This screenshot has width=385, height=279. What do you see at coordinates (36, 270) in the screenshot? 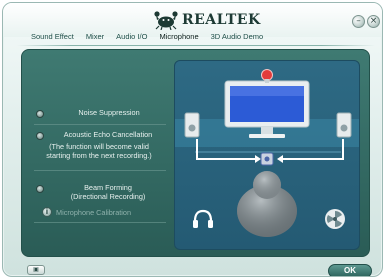
I see `info-icon: ▣` at bounding box center [36, 270].